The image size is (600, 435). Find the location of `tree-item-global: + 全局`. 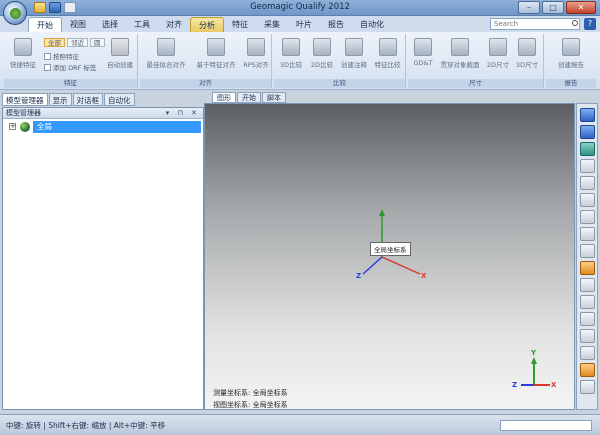

tree-item-global: + 全局 is located at coordinates (103, 127).